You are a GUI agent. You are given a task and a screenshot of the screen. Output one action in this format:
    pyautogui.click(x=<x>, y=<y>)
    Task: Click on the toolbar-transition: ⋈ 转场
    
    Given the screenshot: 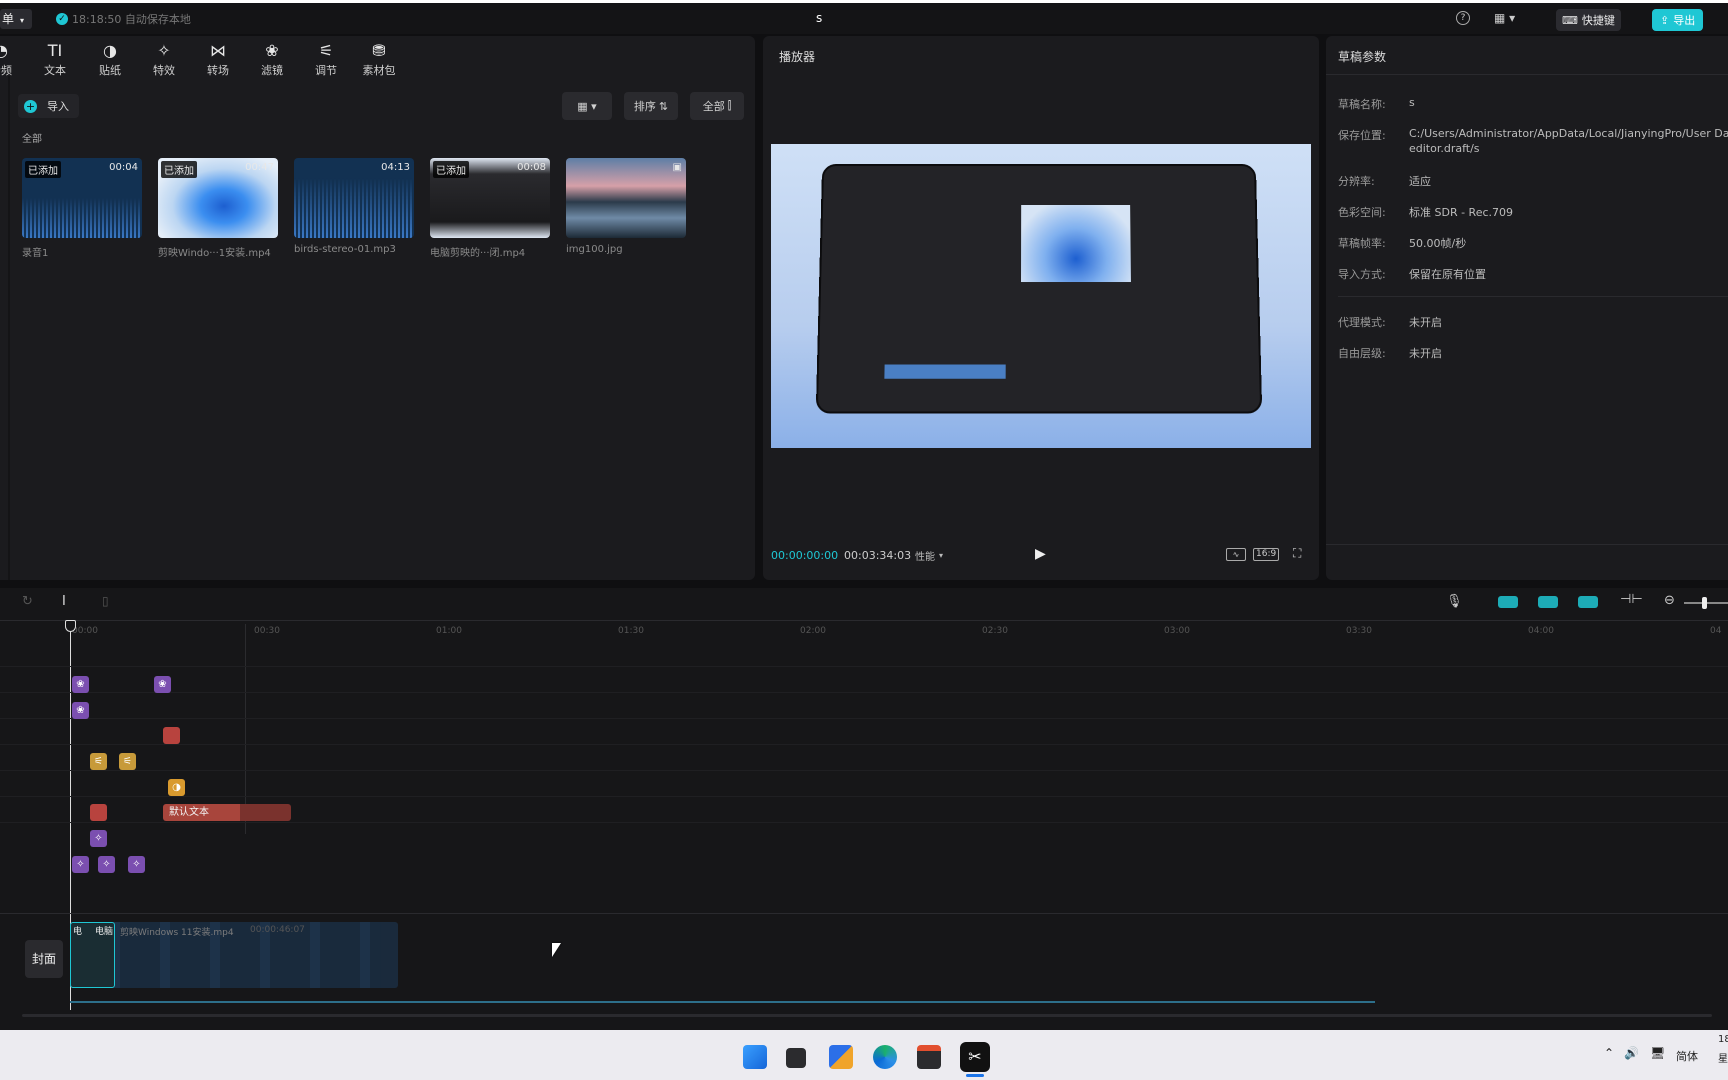 What is the action you would take?
    pyautogui.click(x=218, y=59)
    